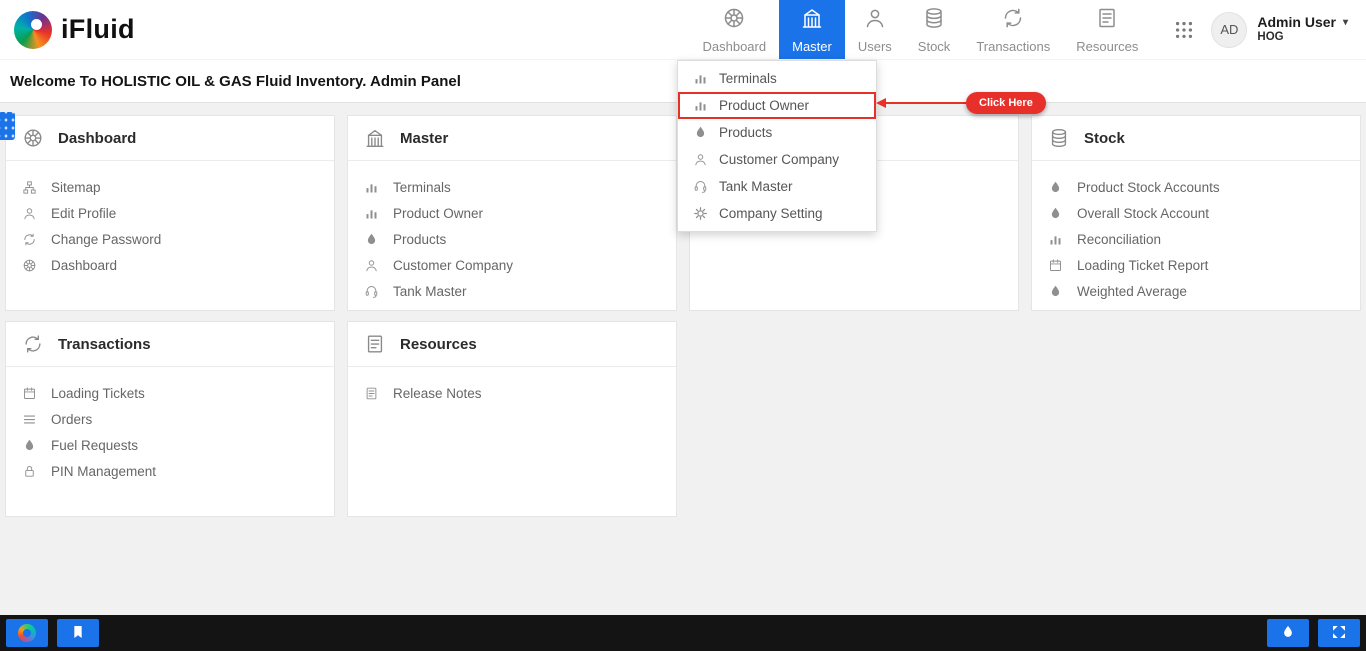  Describe the element at coordinates (1196, 239) in the screenshot. I see `card-link-reconciliation: Reconciliation` at that location.